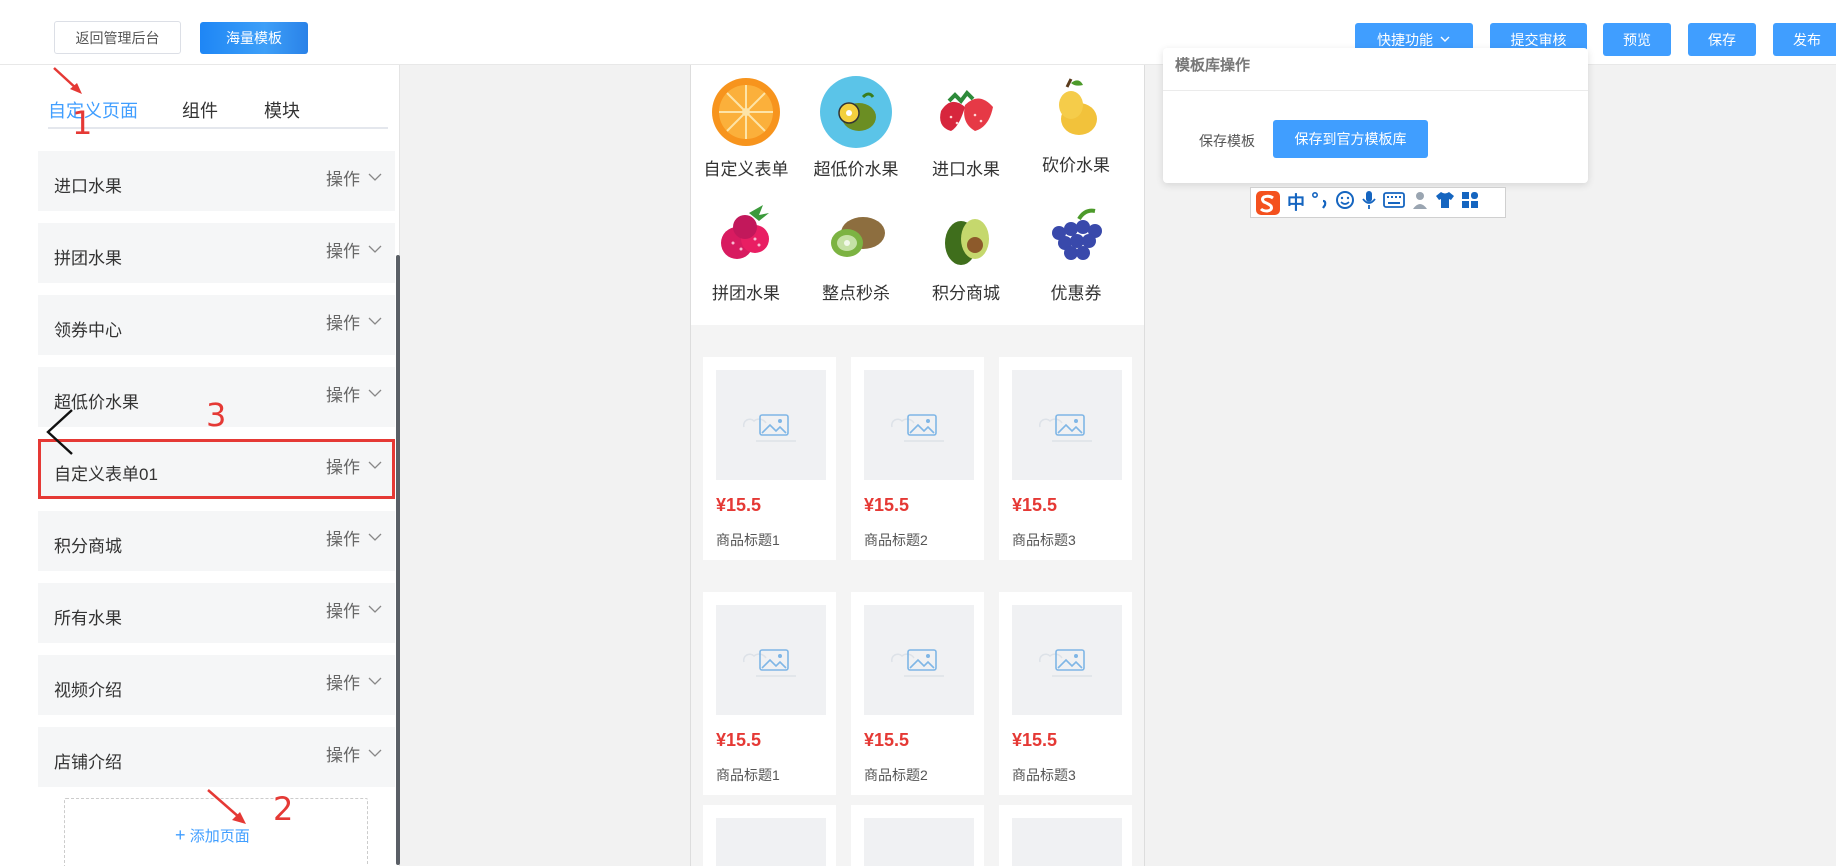  I want to click on nav-item: 优惠券, so click(1076, 251).